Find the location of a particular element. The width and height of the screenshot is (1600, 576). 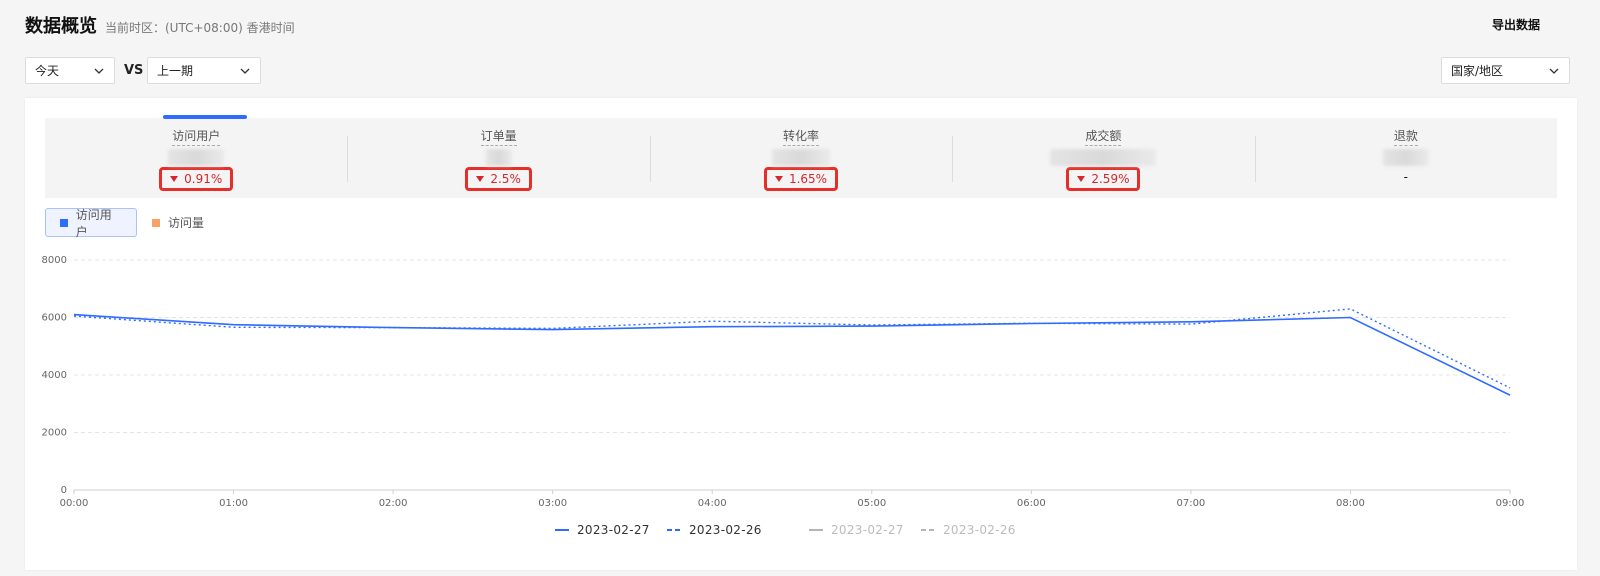

x-tick-label: 03:00 is located at coordinates (552, 503).